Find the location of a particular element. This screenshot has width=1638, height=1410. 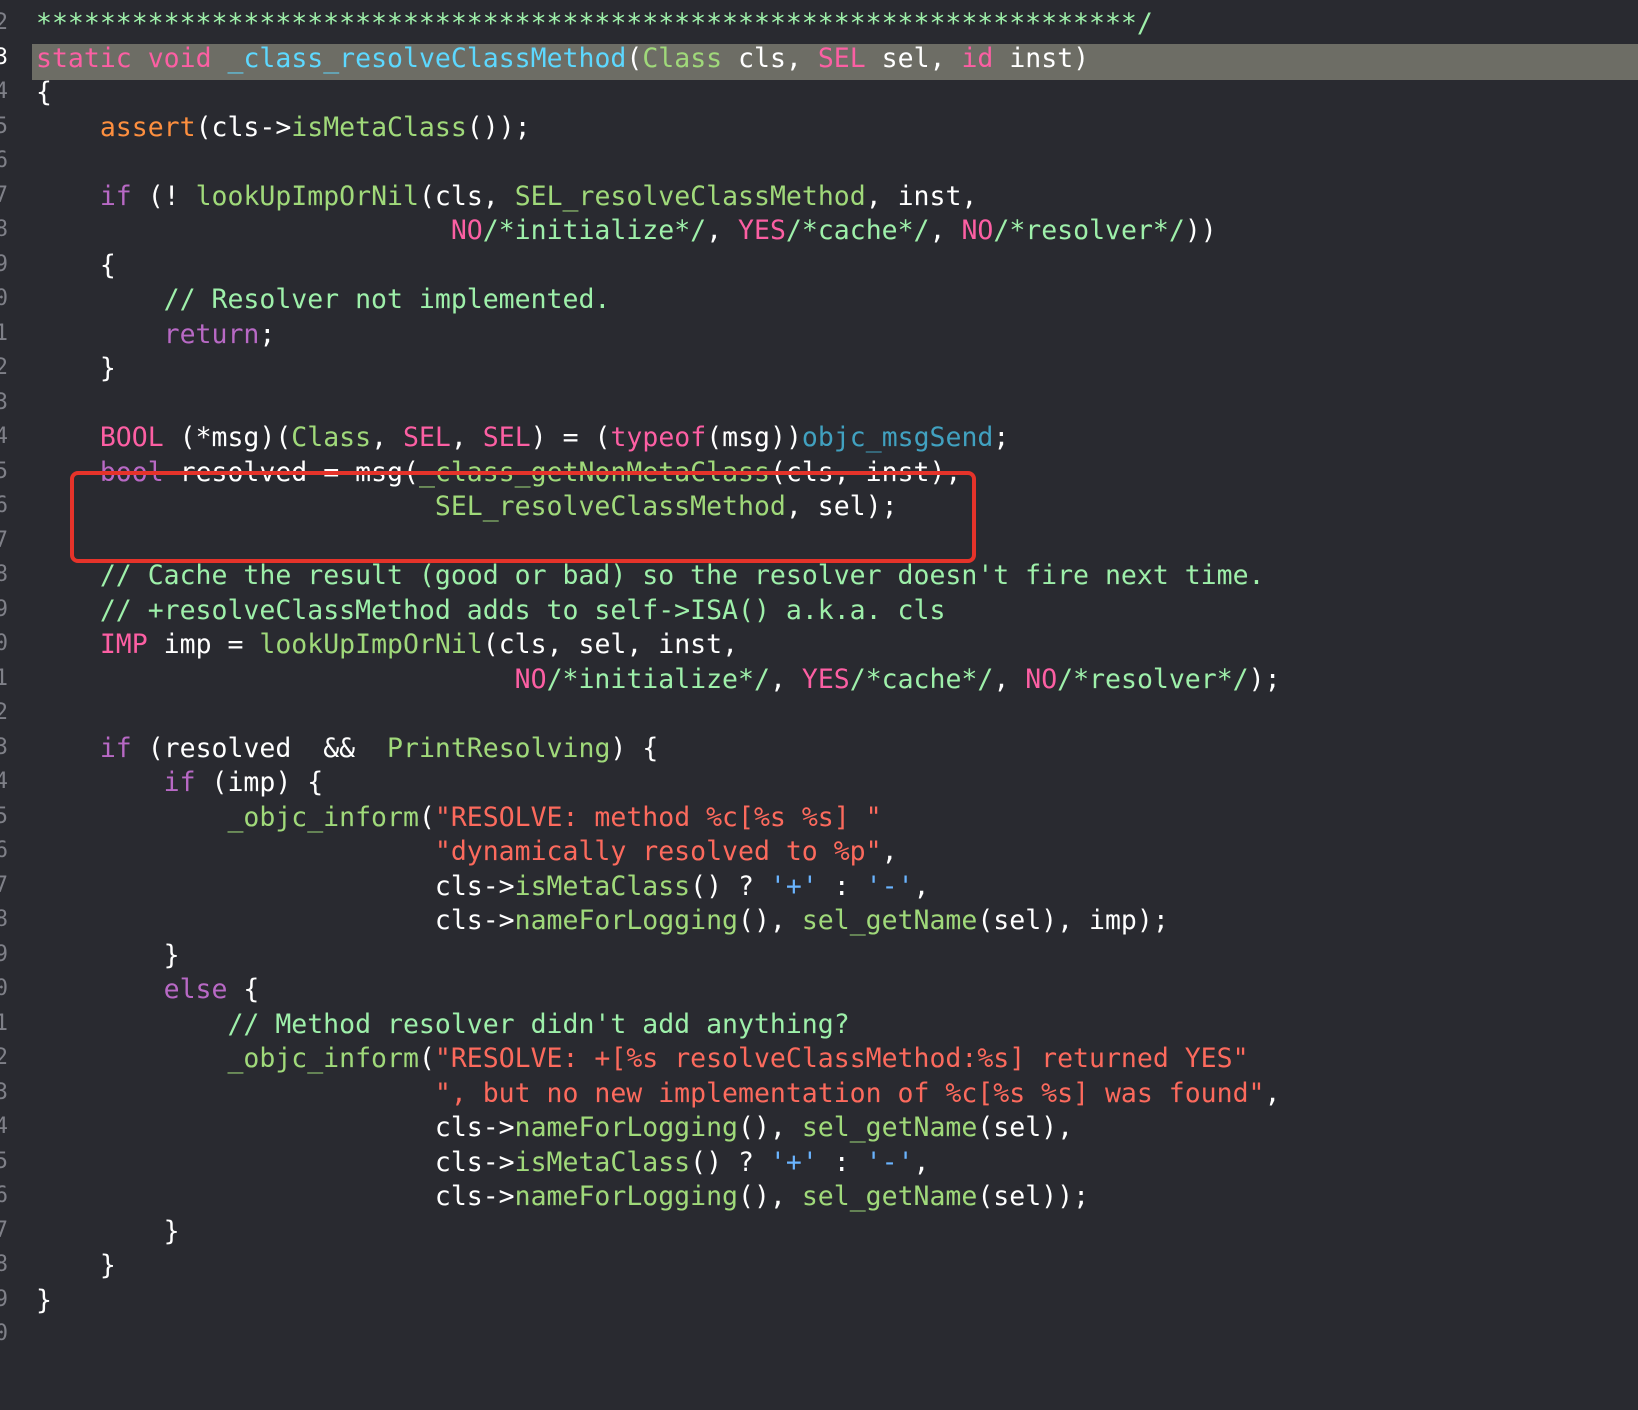

code-line: if (imp) { is located at coordinates (180, 783).